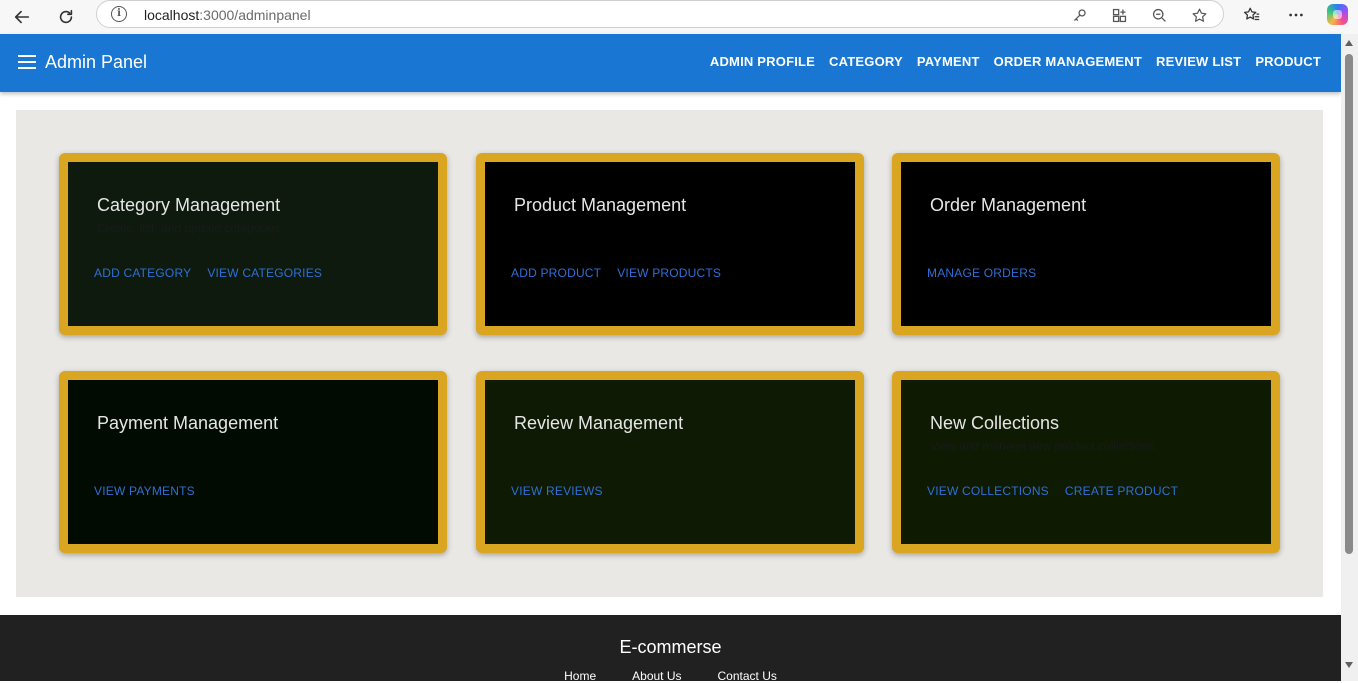  What do you see at coordinates (142, 273) in the screenshot?
I see `add-category-button: ADD CATEGORY` at bounding box center [142, 273].